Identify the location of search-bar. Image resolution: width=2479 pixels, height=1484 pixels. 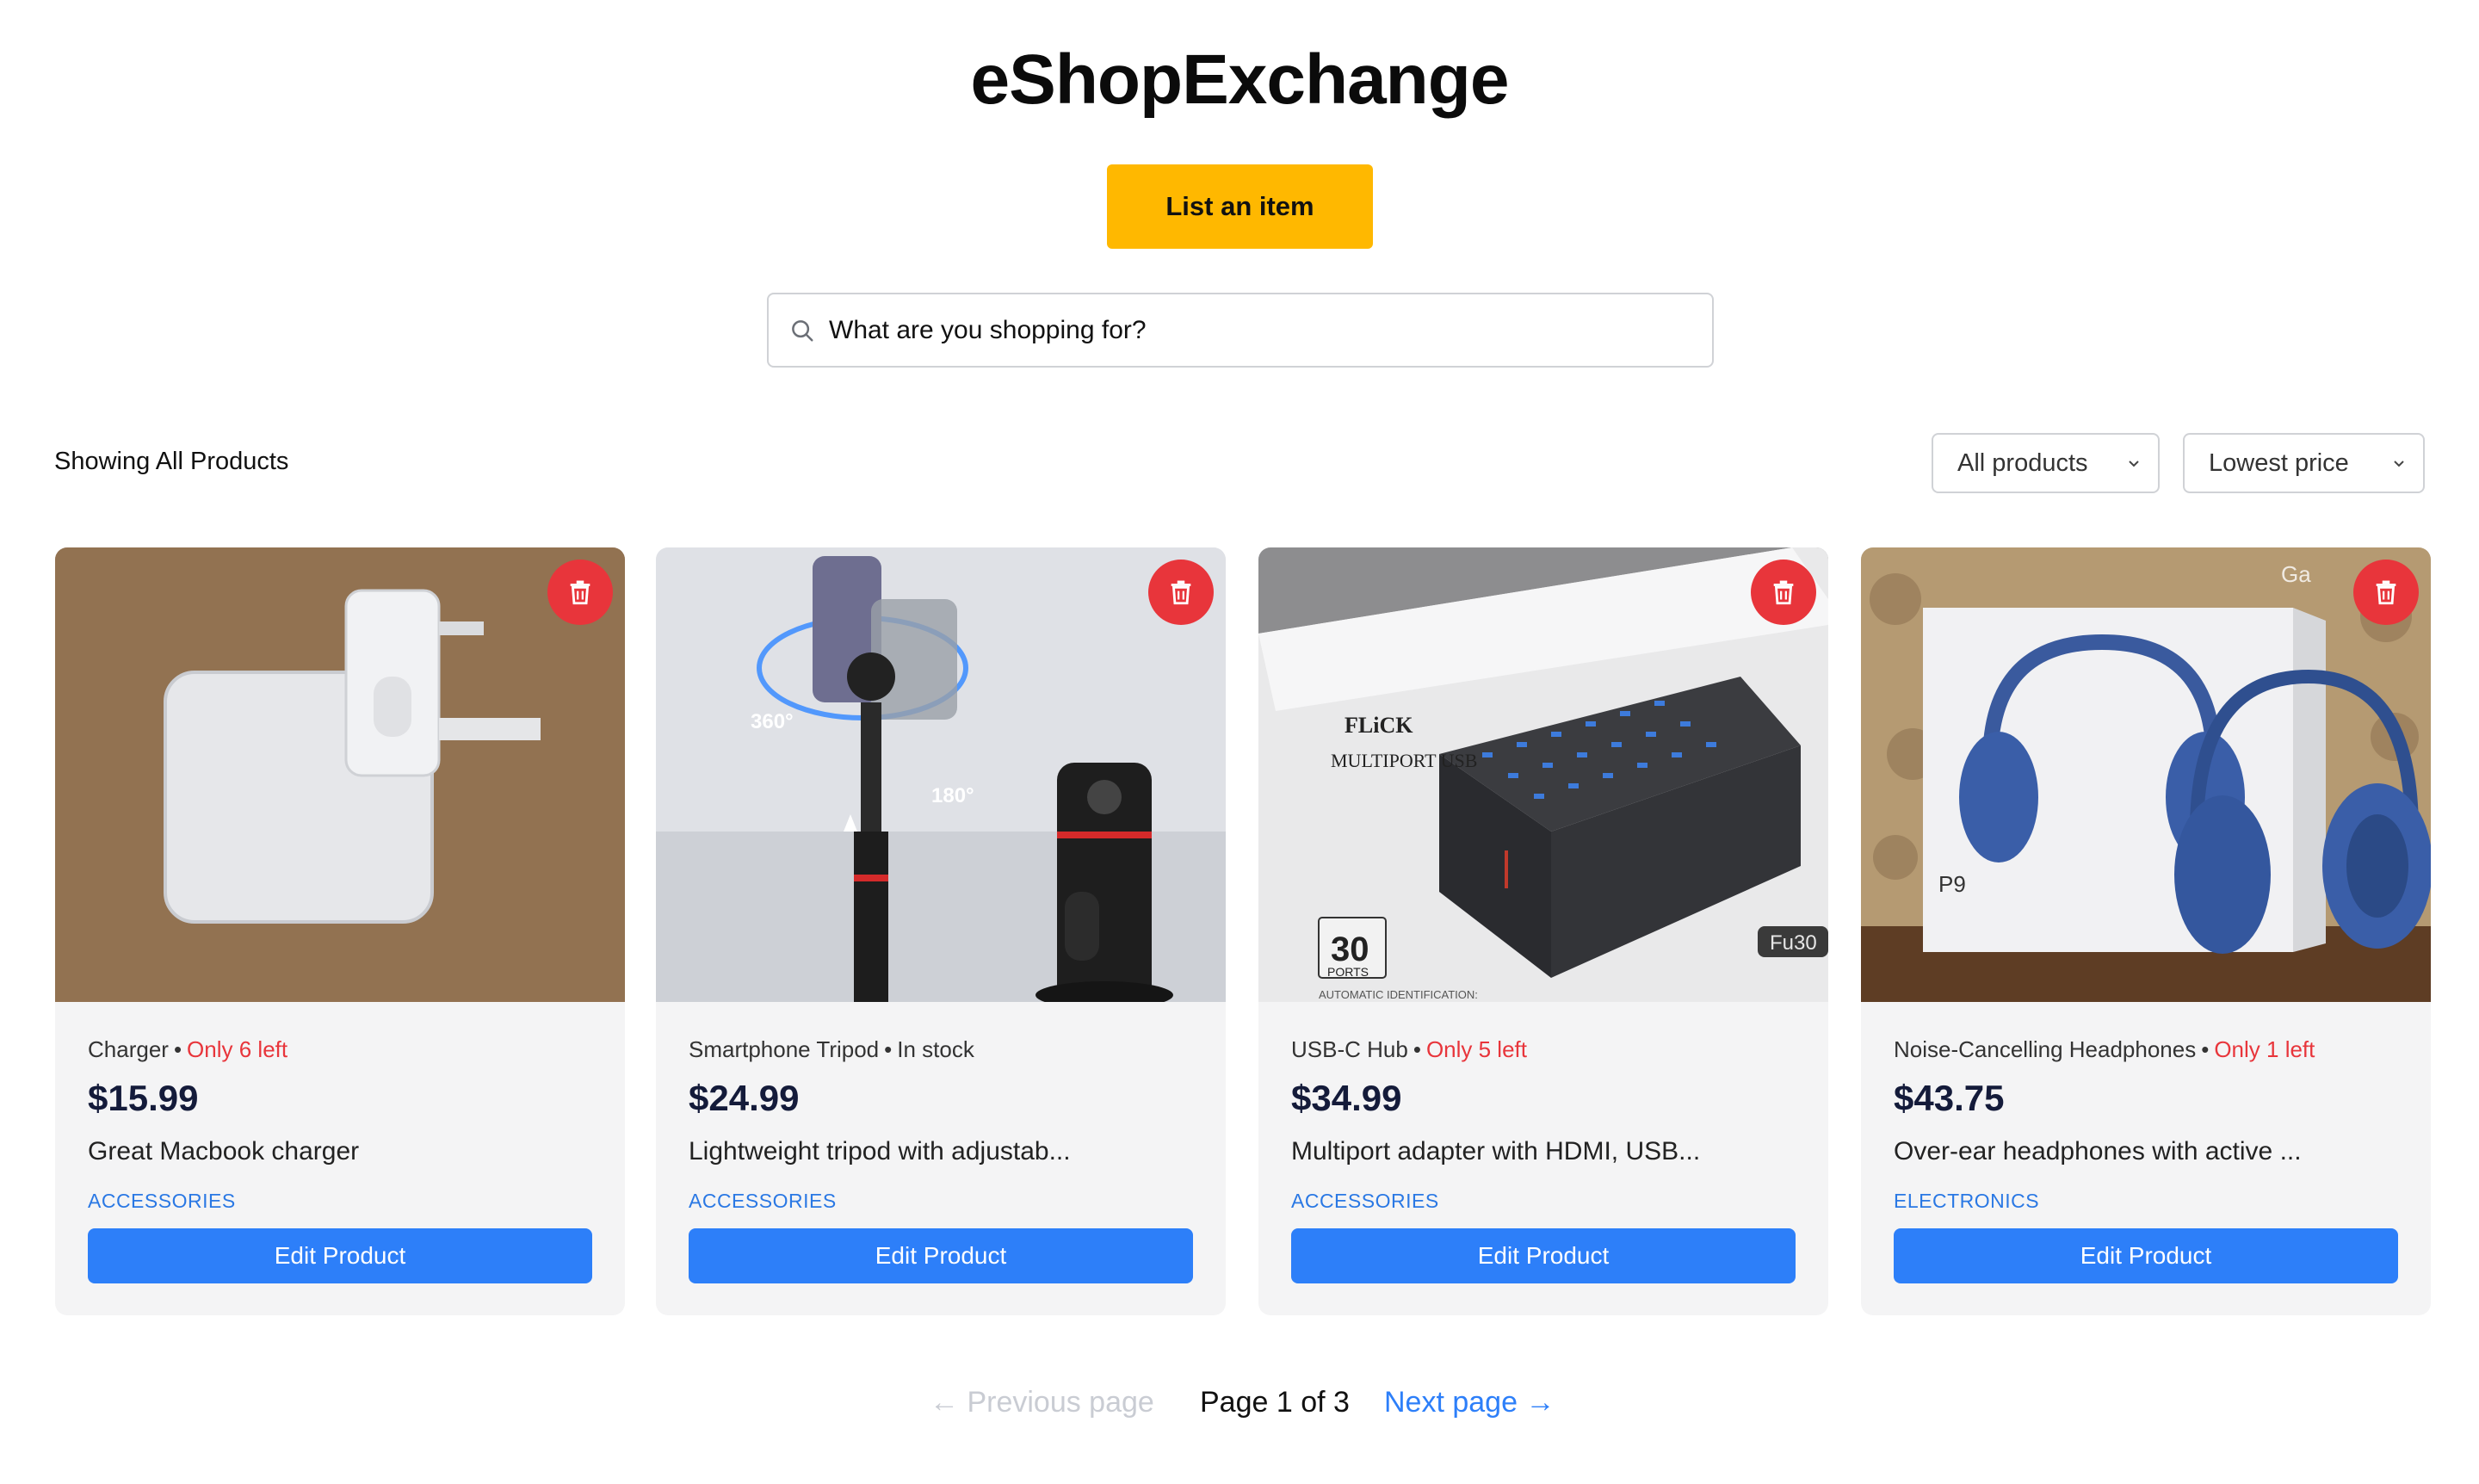
(1240, 330).